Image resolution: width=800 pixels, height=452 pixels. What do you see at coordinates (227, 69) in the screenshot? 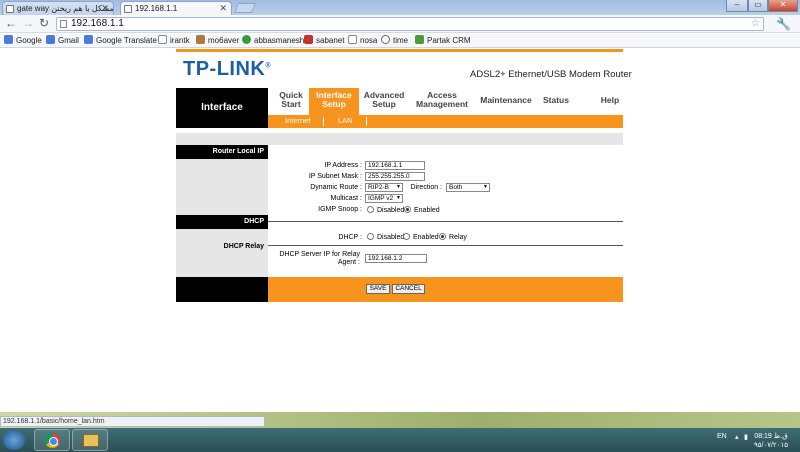
I see `tp-link-logo: TP-LINK®` at bounding box center [227, 69].